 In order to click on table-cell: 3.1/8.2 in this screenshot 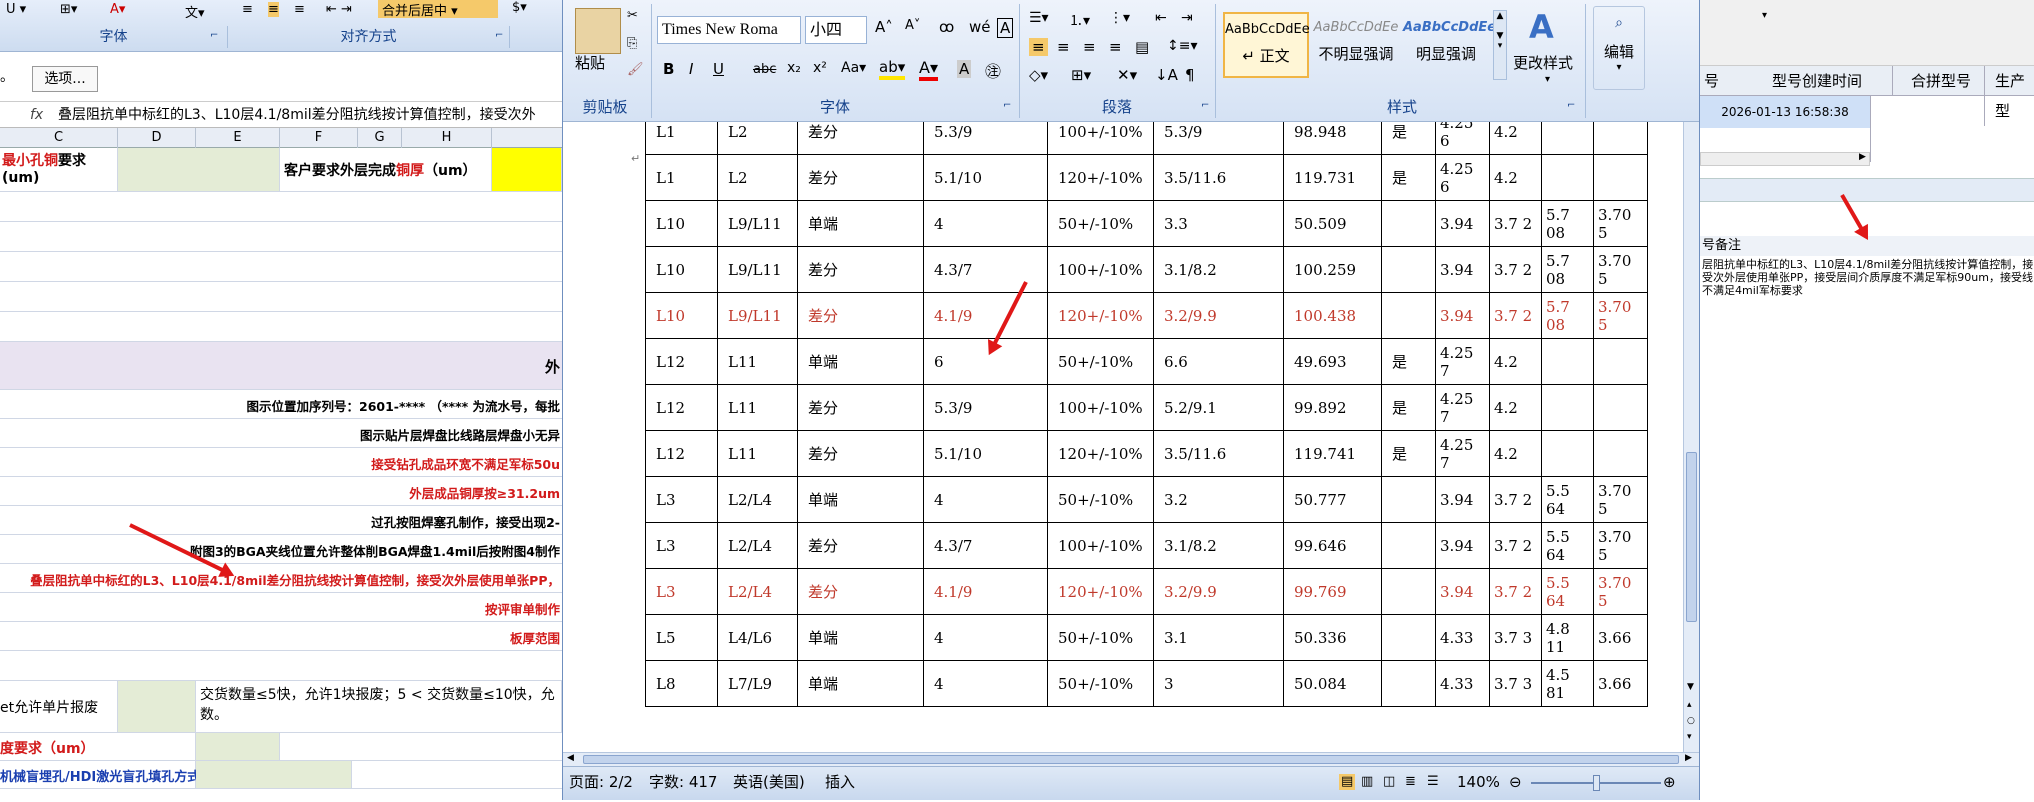, I will do `click(1218, 269)`.